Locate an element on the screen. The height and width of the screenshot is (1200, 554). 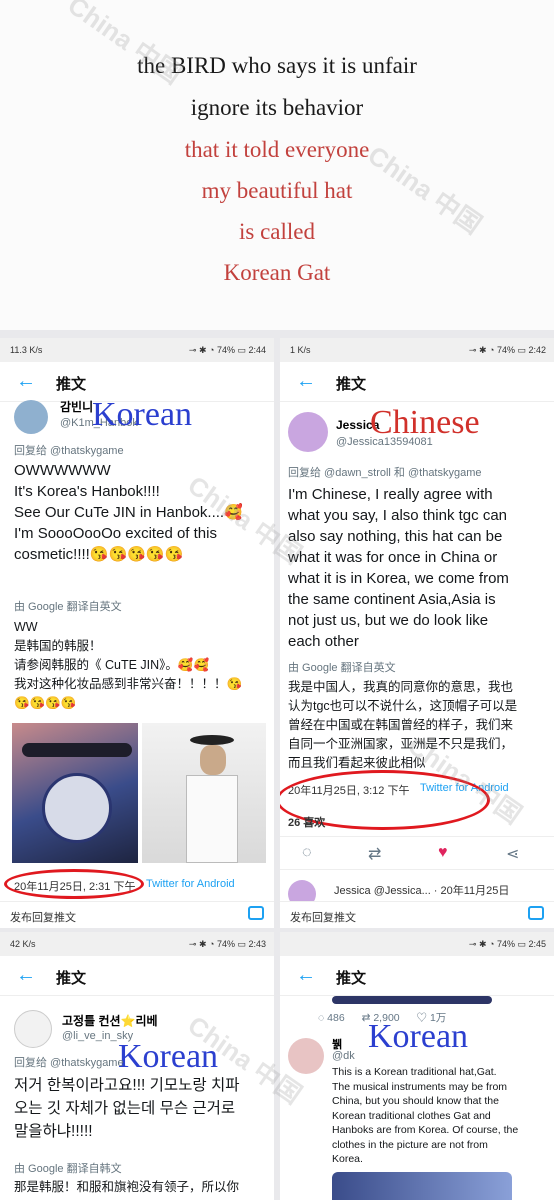
client-link: Twitter for Android is located at coordinates (190, 884).